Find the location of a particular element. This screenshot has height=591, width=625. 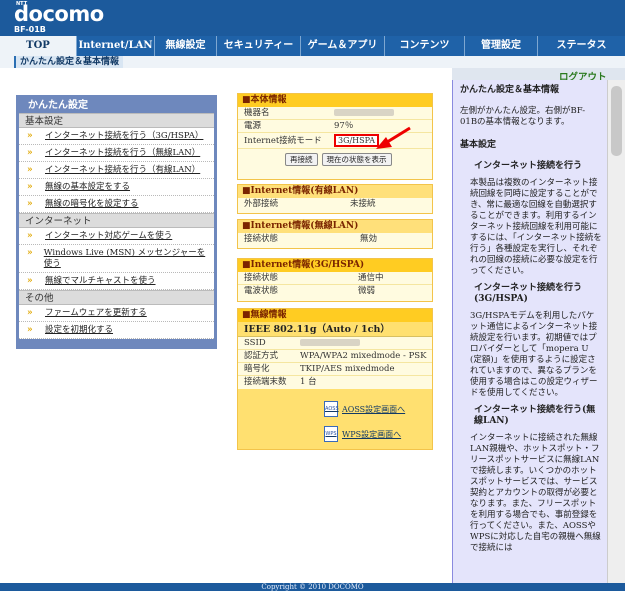

reconnect-button: 再接続 is located at coordinates (301, 159).